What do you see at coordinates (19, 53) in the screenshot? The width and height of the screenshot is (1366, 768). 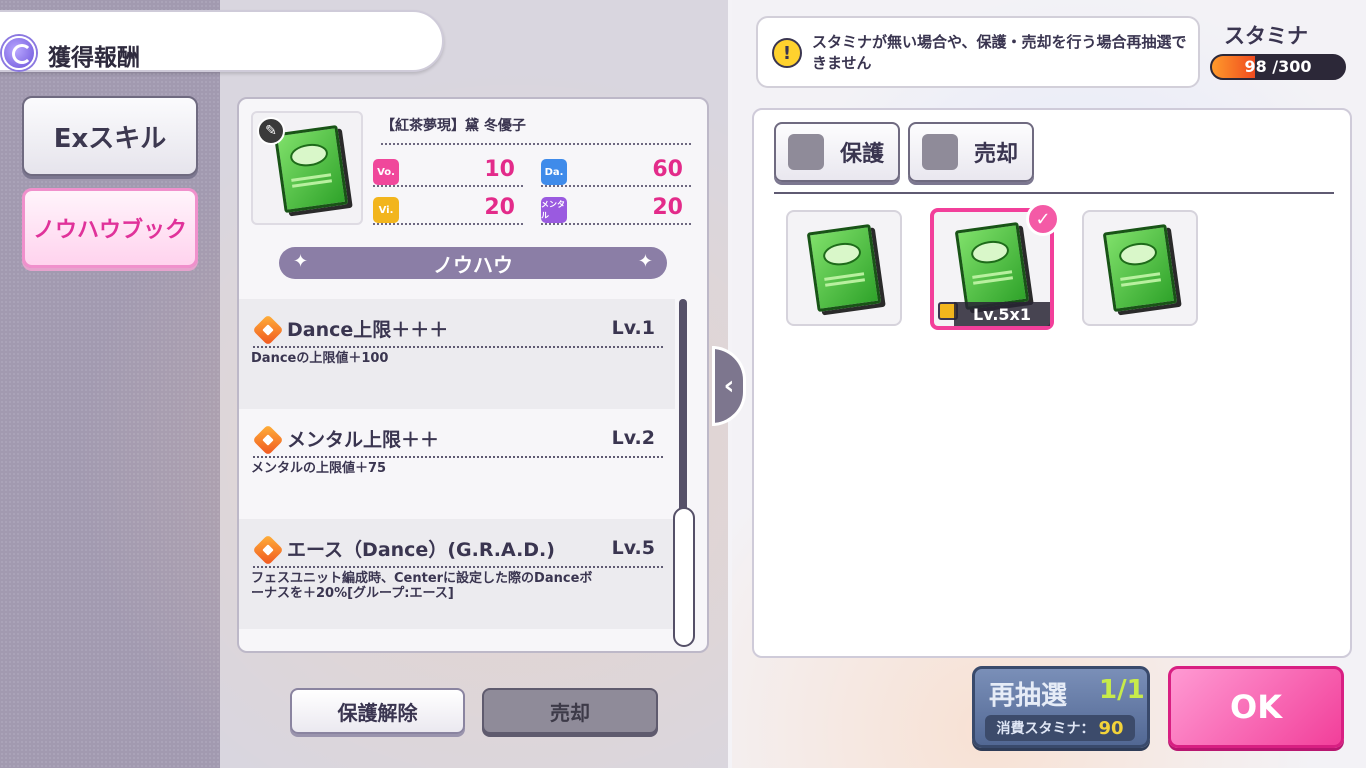 I see `reward-icon` at bounding box center [19, 53].